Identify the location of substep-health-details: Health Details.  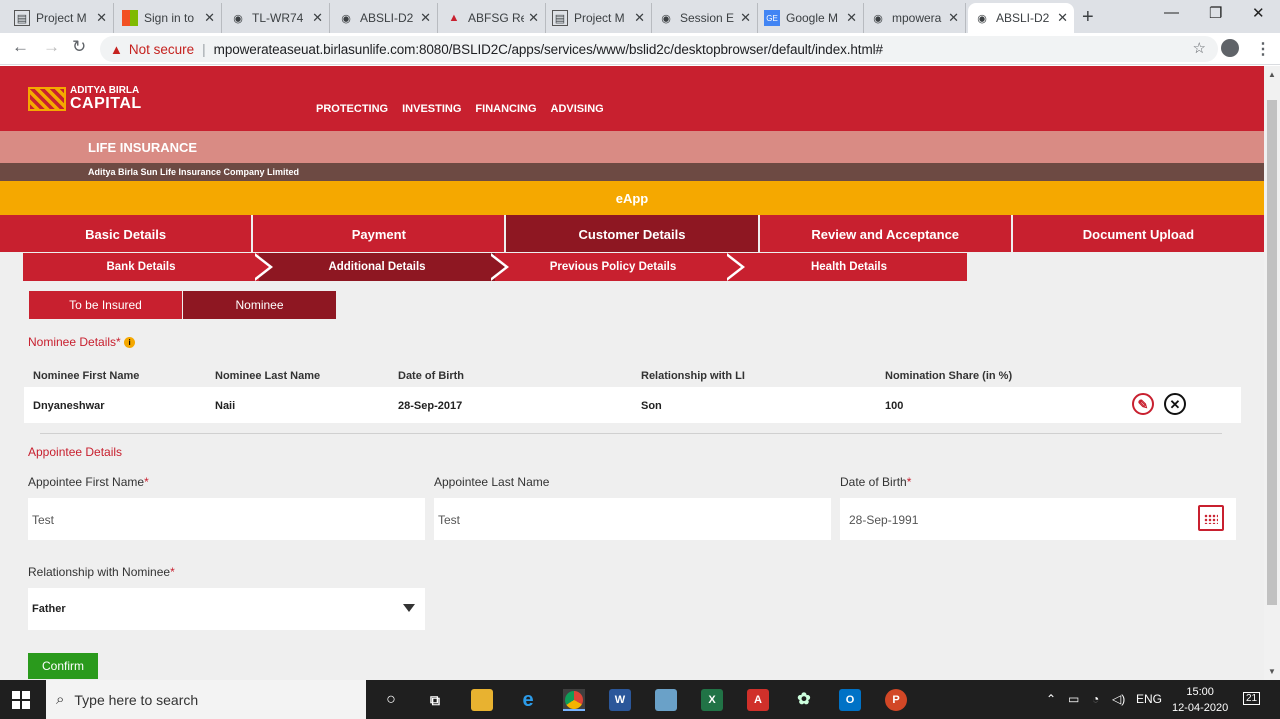
(849, 267).